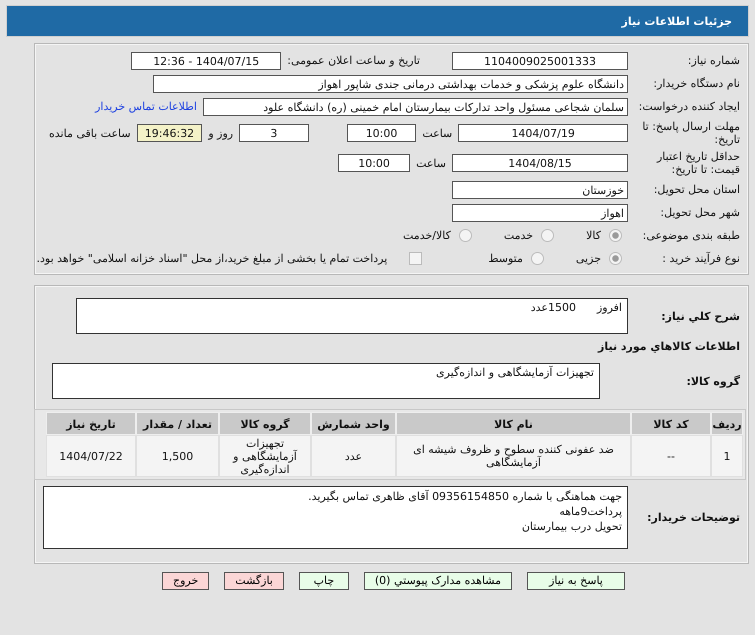 This screenshot has width=755, height=635. What do you see at coordinates (415, 258) in the screenshot?
I see `payment-checkbox` at bounding box center [415, 258].